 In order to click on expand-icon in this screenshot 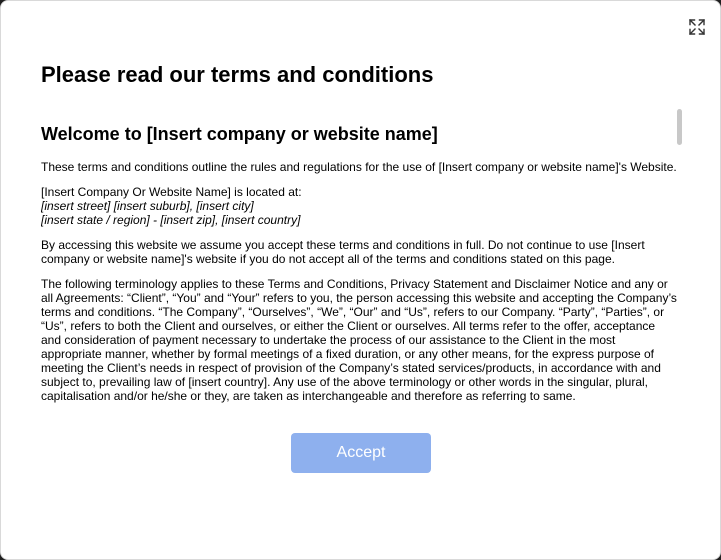, I will do `click(697, 27)`.